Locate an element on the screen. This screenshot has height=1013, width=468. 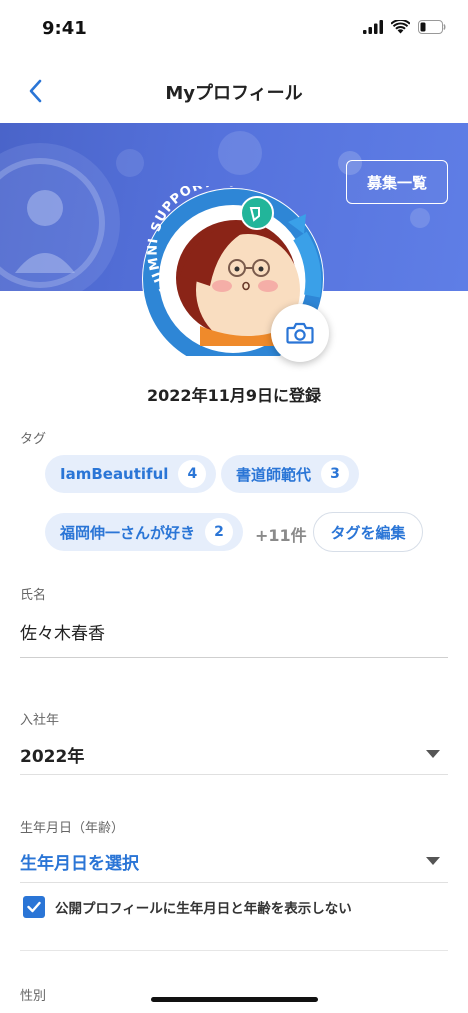
home-indicator is located at coordinates (234, 999).